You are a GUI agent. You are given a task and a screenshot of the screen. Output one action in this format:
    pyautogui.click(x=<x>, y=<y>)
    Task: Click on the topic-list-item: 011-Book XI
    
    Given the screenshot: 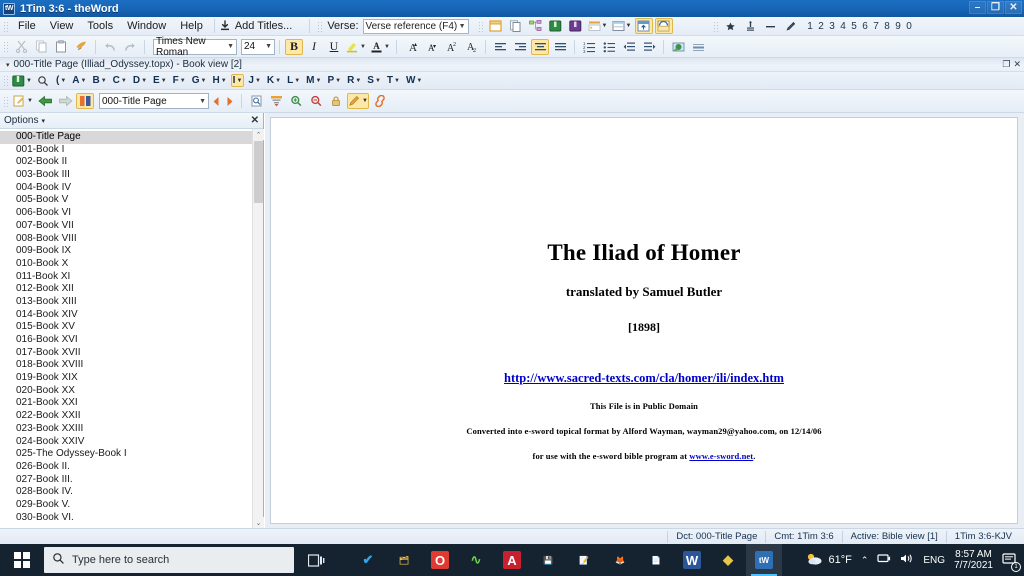 What is the action you would take?
    pyautogui.click(x=126, y=277)
    